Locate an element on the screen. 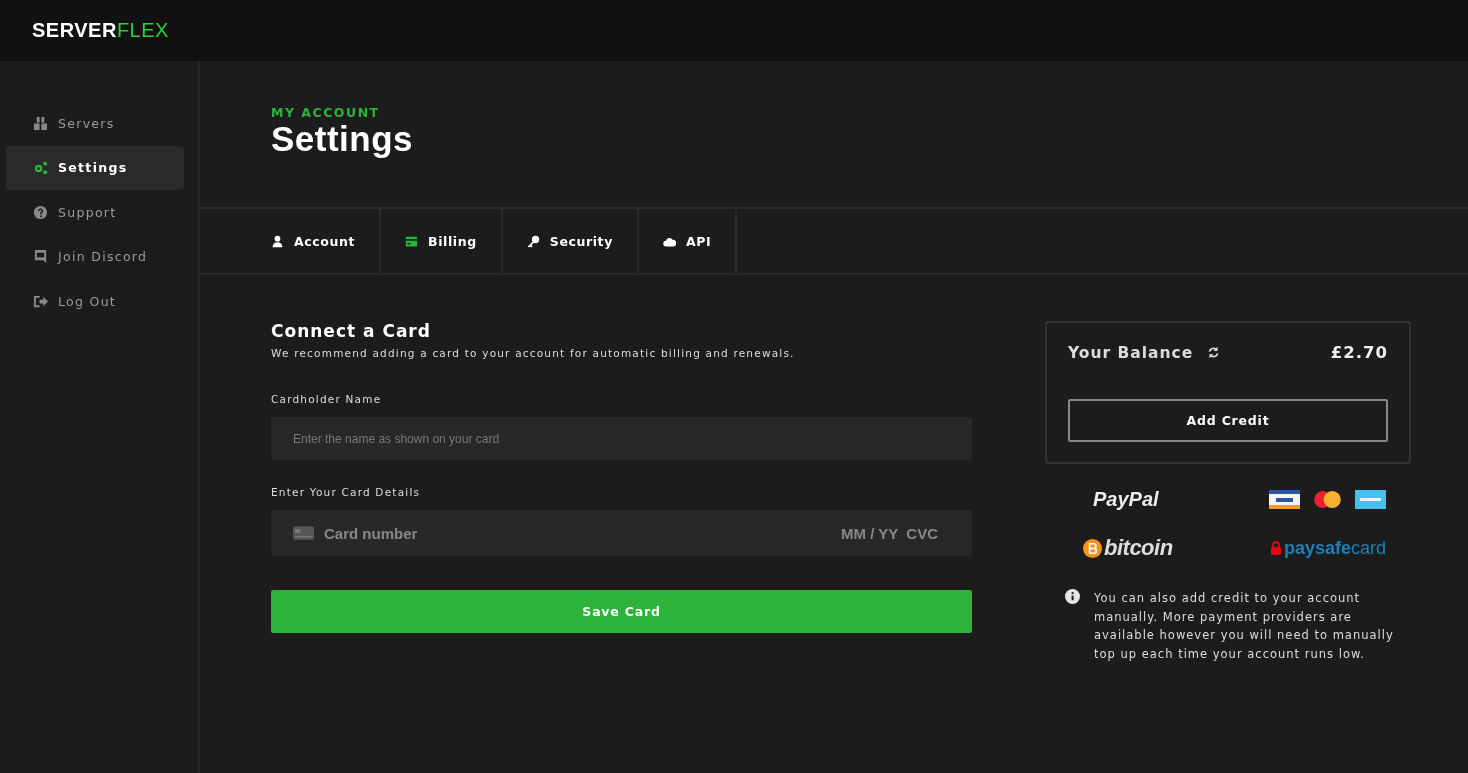  tab: Security is located at coordinates (570, 241).